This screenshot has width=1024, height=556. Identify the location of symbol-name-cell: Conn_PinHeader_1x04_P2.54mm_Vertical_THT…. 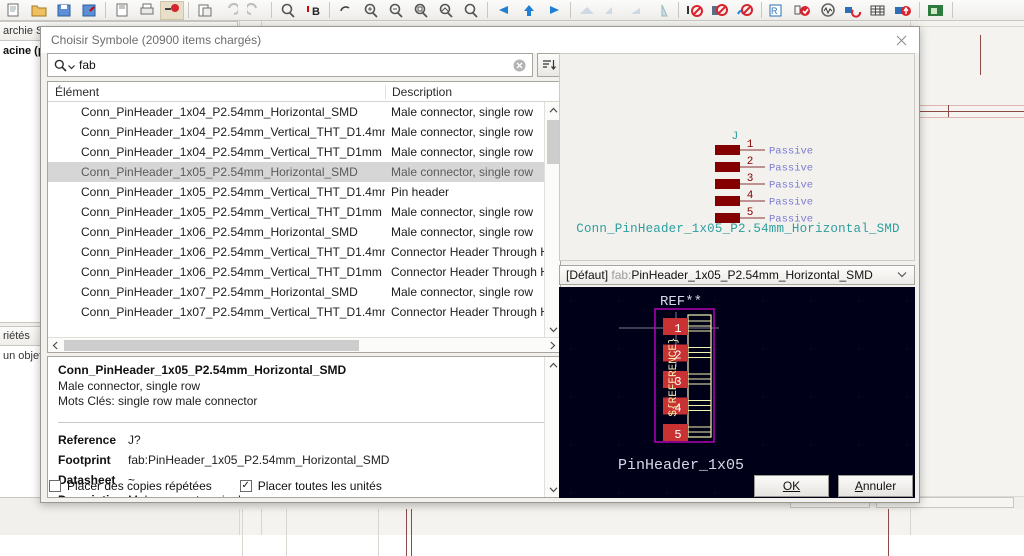
(216, 132).